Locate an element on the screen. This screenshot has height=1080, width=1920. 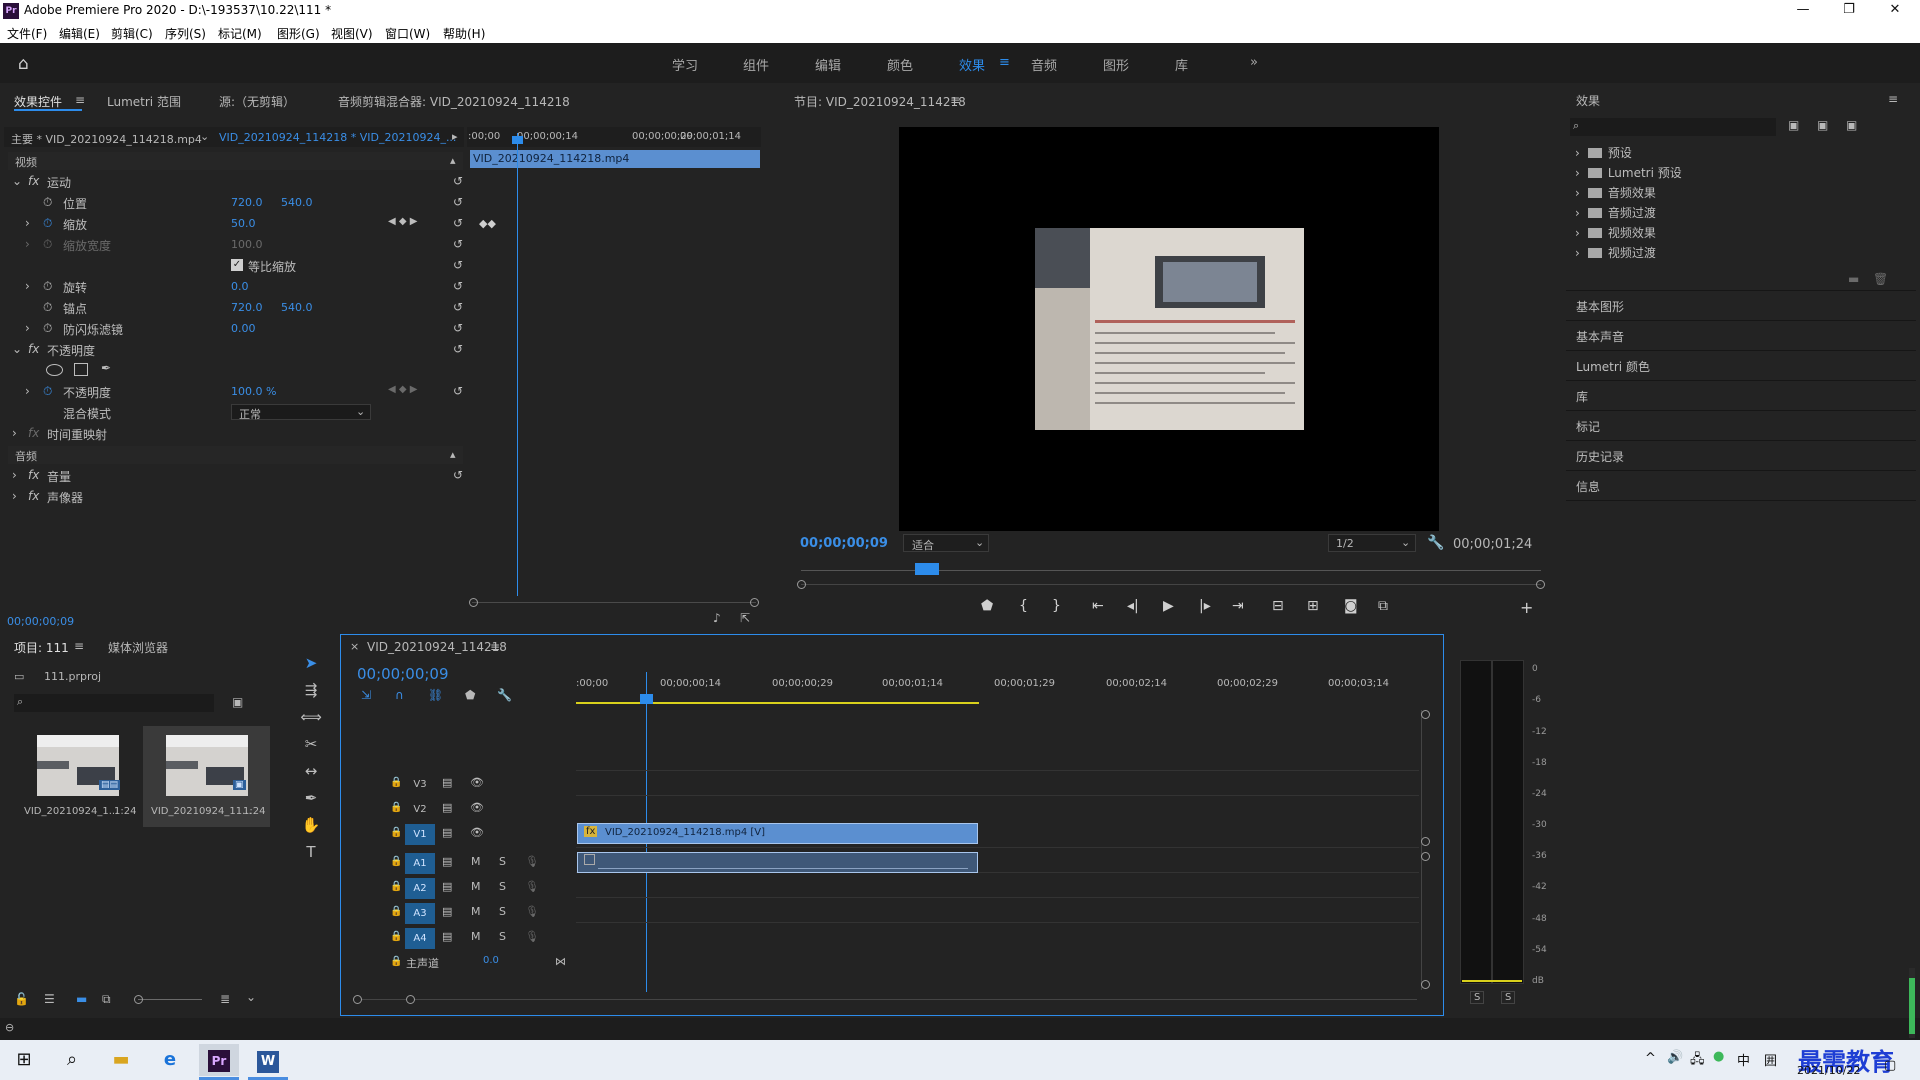
rectangle-mask-icon is located at coordinates (81, 369).